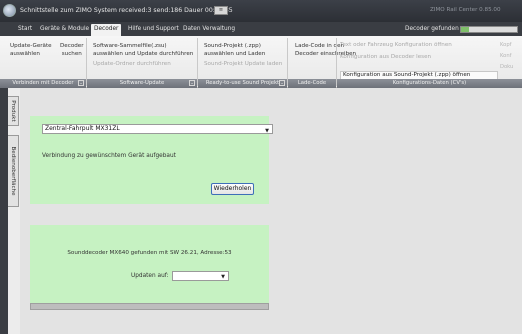  Describe the element at coordinates (132, 64) in the screenshot. I see `software-disabled-button: Update-Ordner durchführen` at that location.